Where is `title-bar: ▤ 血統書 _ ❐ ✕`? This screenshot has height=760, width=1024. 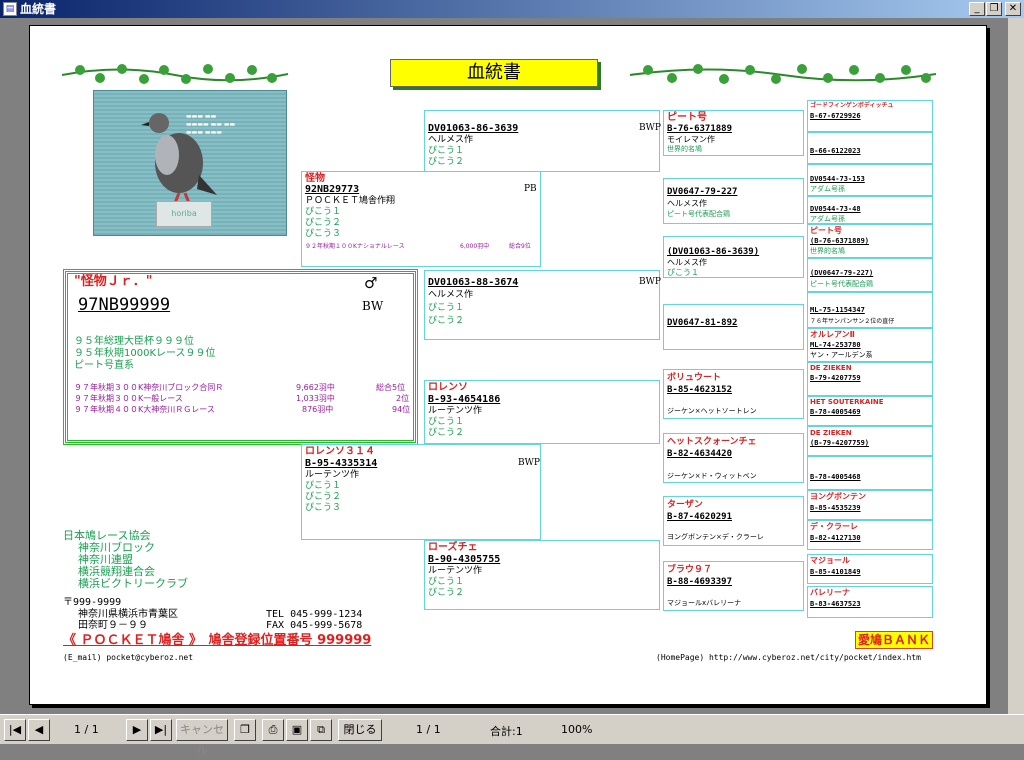
title-bar: ▤ 血統書 _ ❐ ✕ is located at coordinates (512, 9).